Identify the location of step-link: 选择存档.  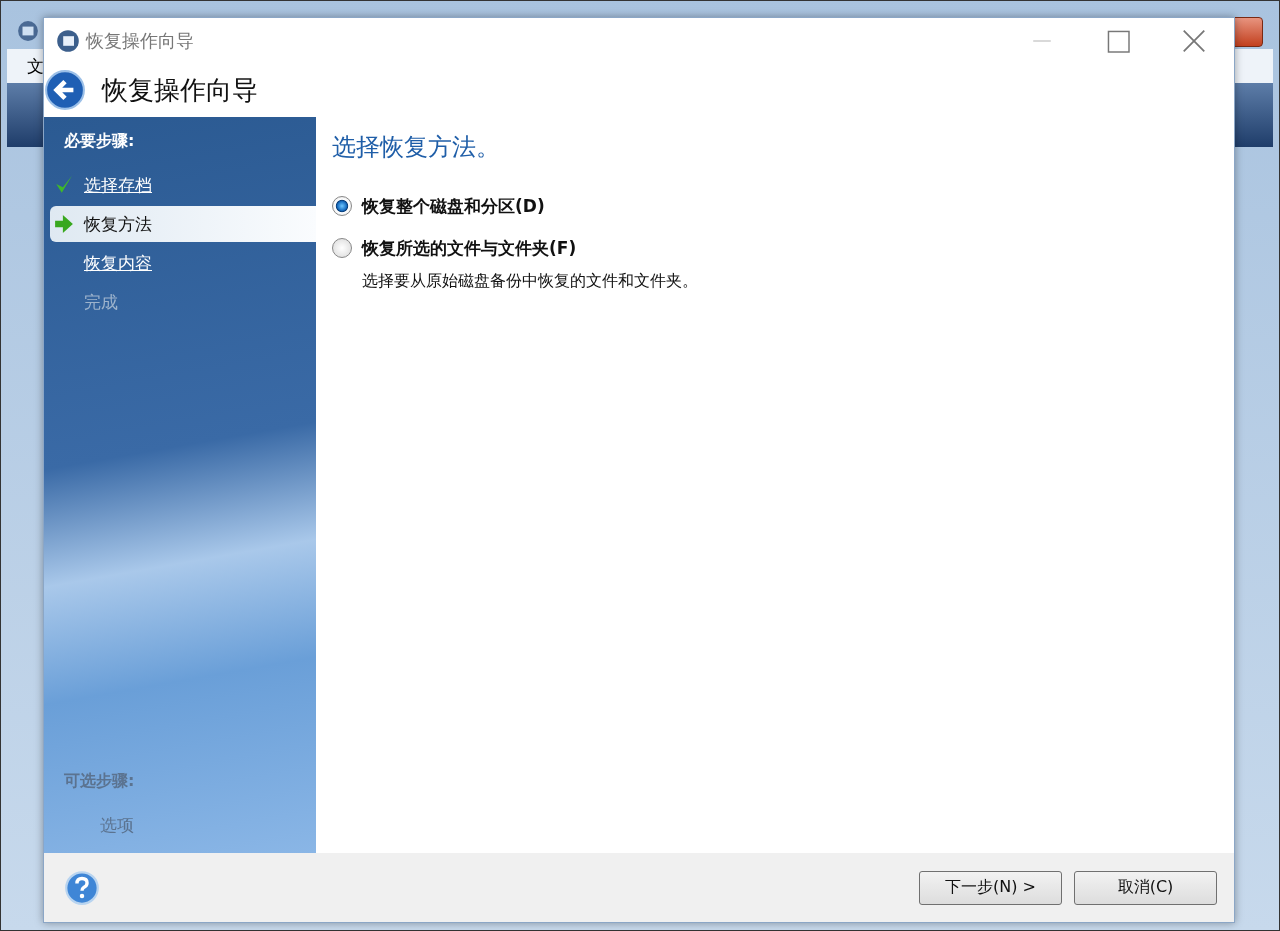
(118, 185).